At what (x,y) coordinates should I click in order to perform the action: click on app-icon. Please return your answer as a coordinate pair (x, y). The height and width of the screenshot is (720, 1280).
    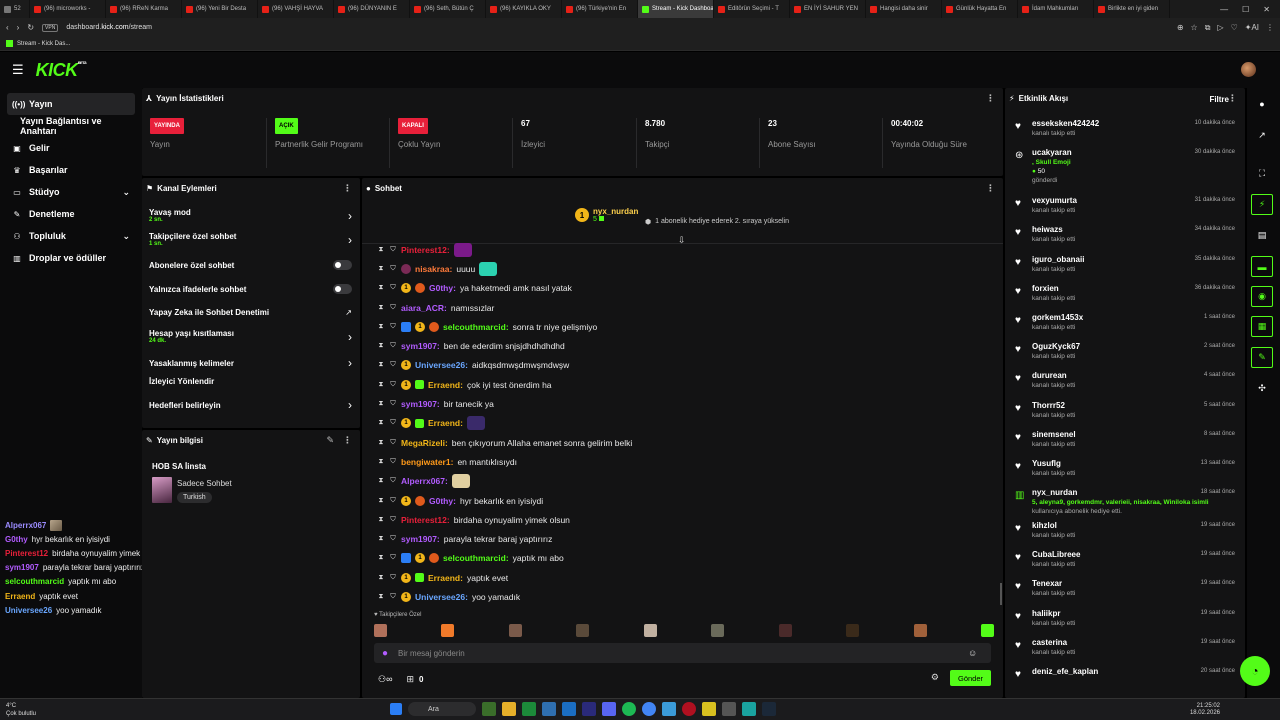
    Looking at the image, I should click on (669, 709).